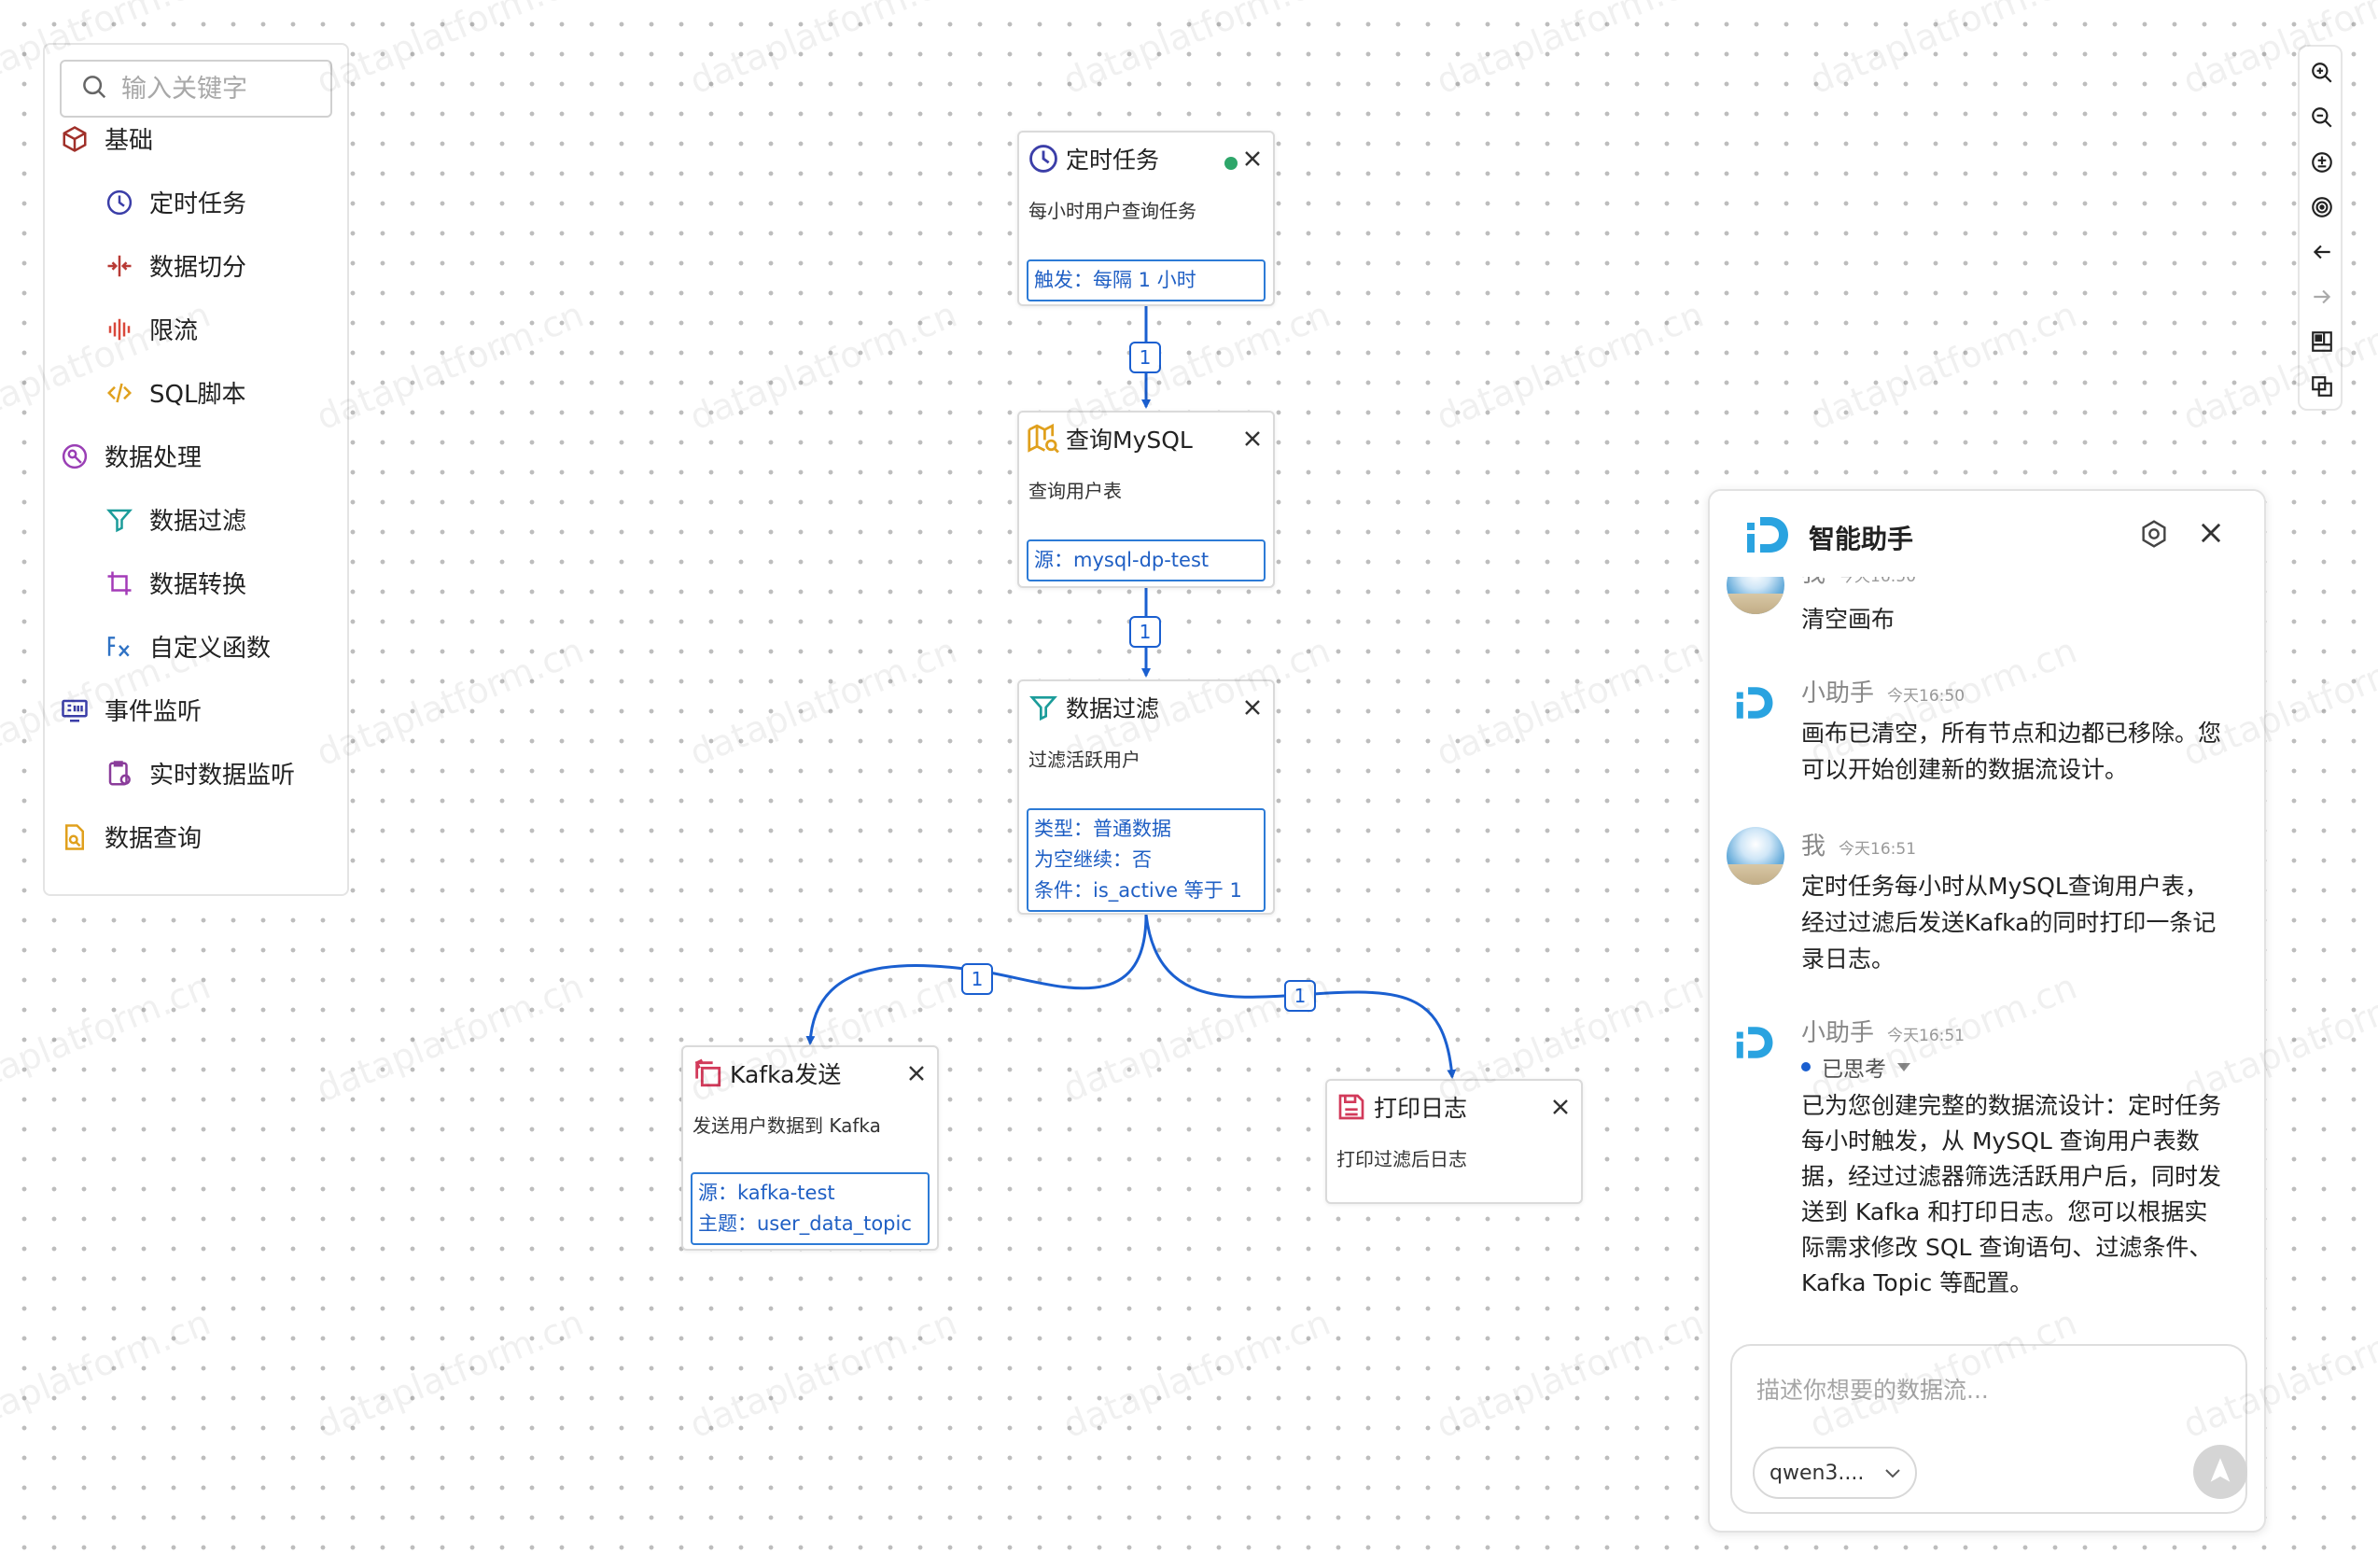  Describe the element at coordinates (119, 647) in the screenshot. I see `function-icon` at that location.